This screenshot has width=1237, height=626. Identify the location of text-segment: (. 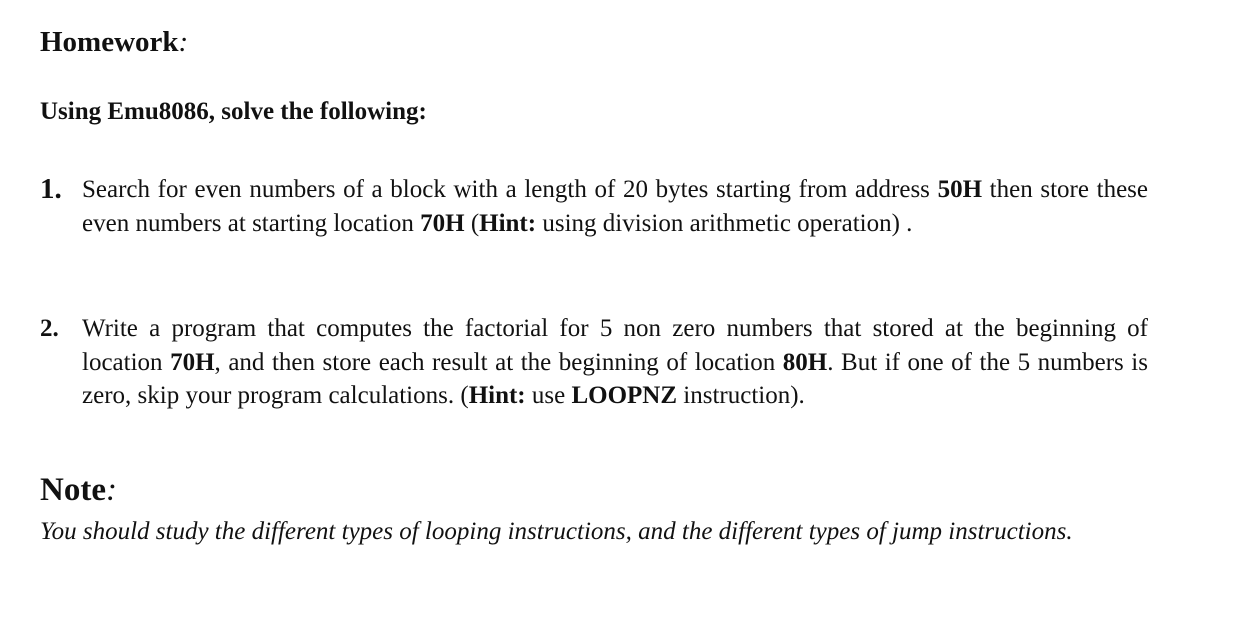
(472, 223).